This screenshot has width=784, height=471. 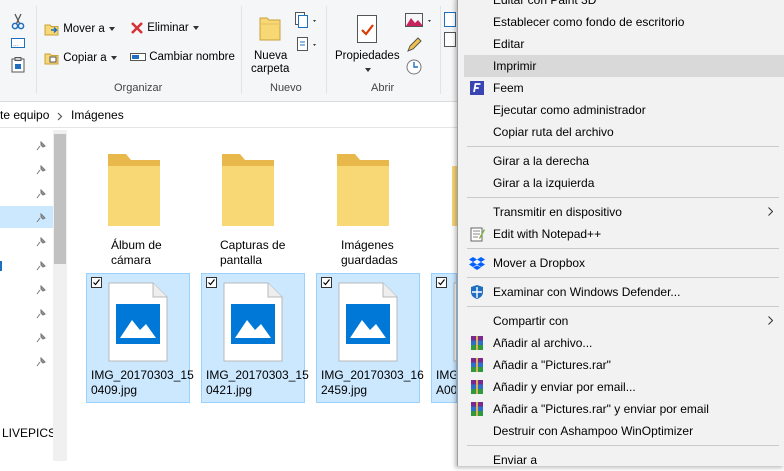 I want to click on new-item-icon, so click(x=307, y=21).